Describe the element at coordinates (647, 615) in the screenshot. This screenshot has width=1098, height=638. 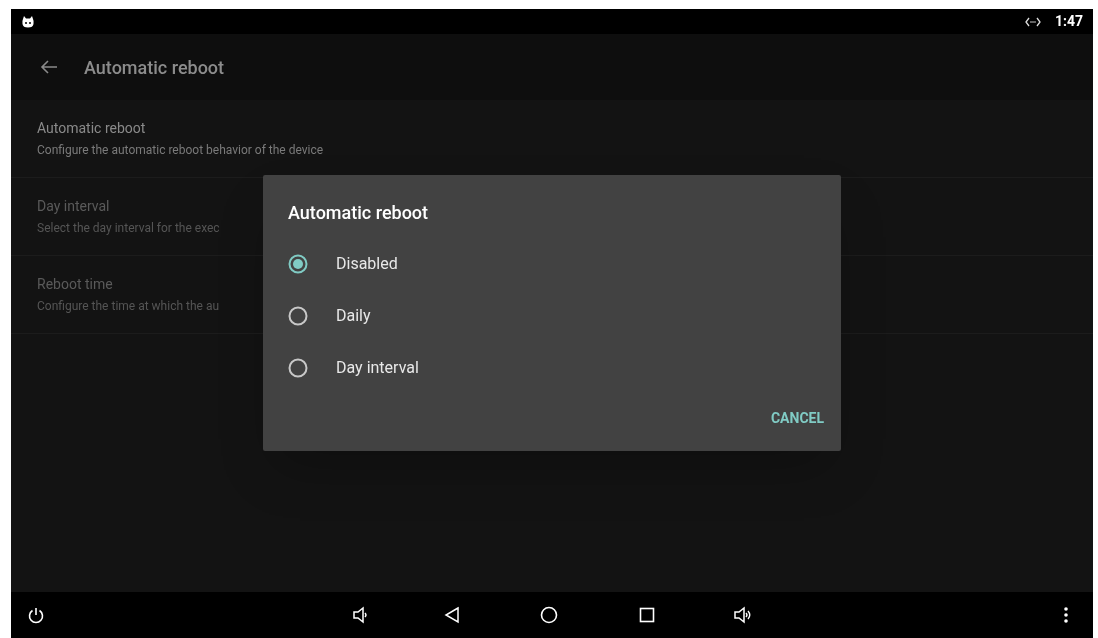
I see `recents-icon` at that location.